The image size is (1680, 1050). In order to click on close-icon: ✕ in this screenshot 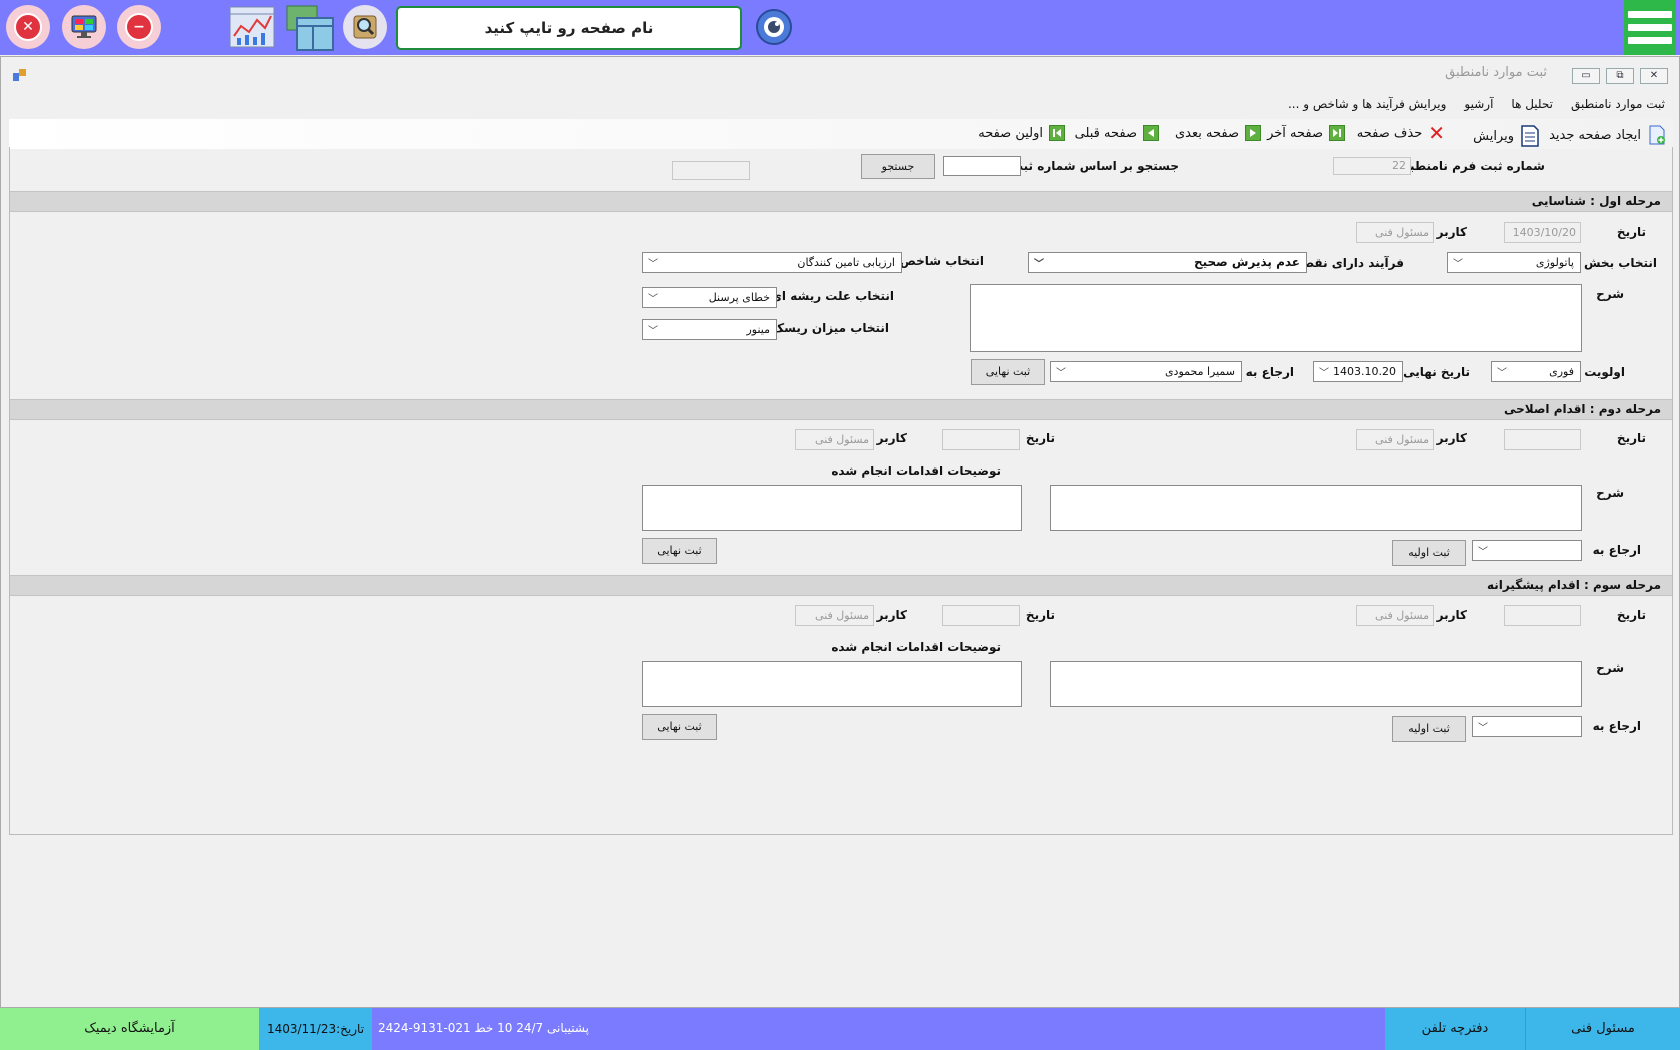, I will do `click(28, 27)`.